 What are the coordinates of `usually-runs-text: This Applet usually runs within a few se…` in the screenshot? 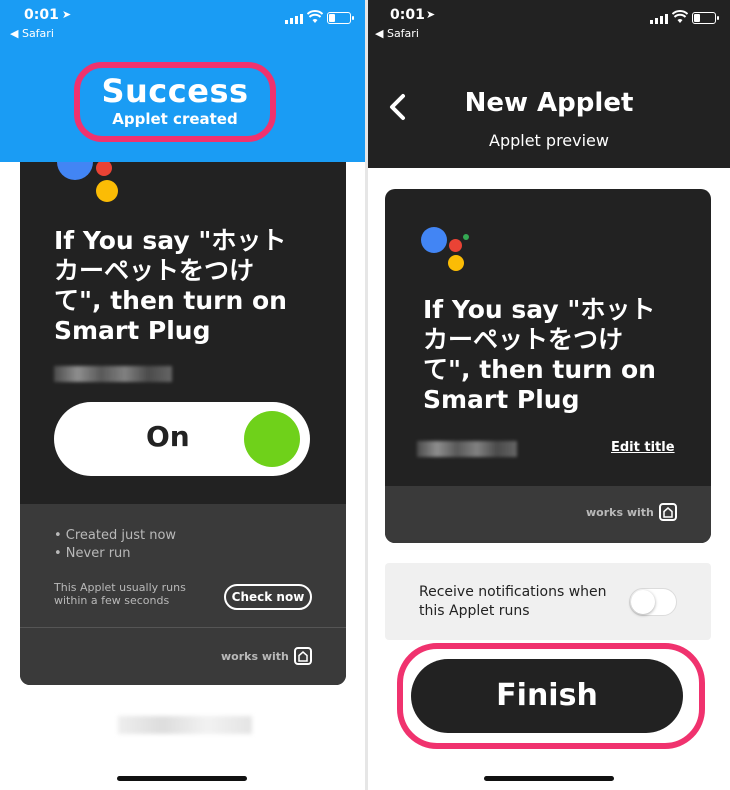 It's located at (120, 594).